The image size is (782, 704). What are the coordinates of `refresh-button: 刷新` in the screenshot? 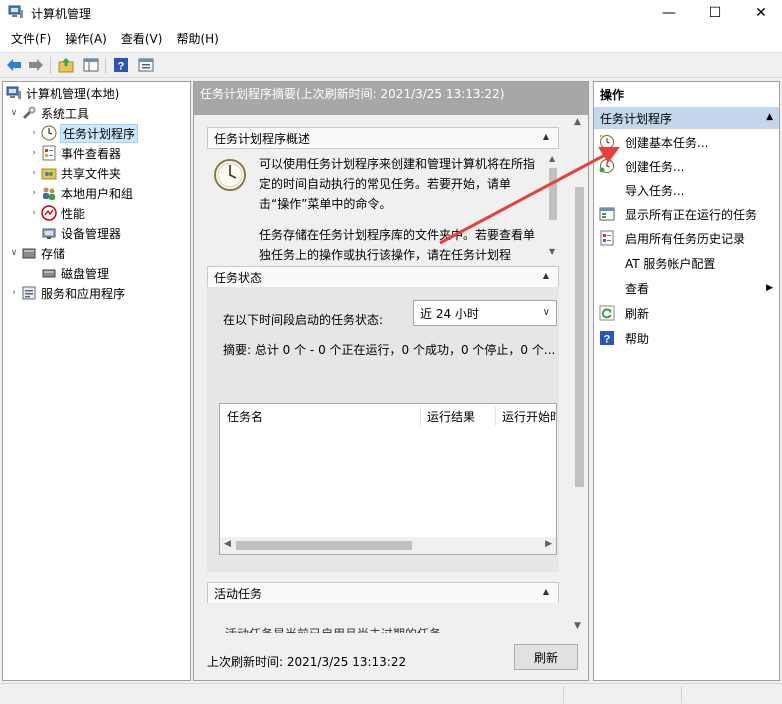 It's located at (546, 657).